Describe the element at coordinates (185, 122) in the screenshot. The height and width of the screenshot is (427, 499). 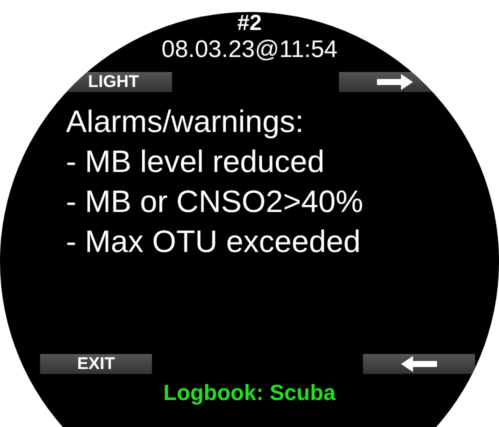
I see `alarms-title: Alarms/warnings:` at that location.